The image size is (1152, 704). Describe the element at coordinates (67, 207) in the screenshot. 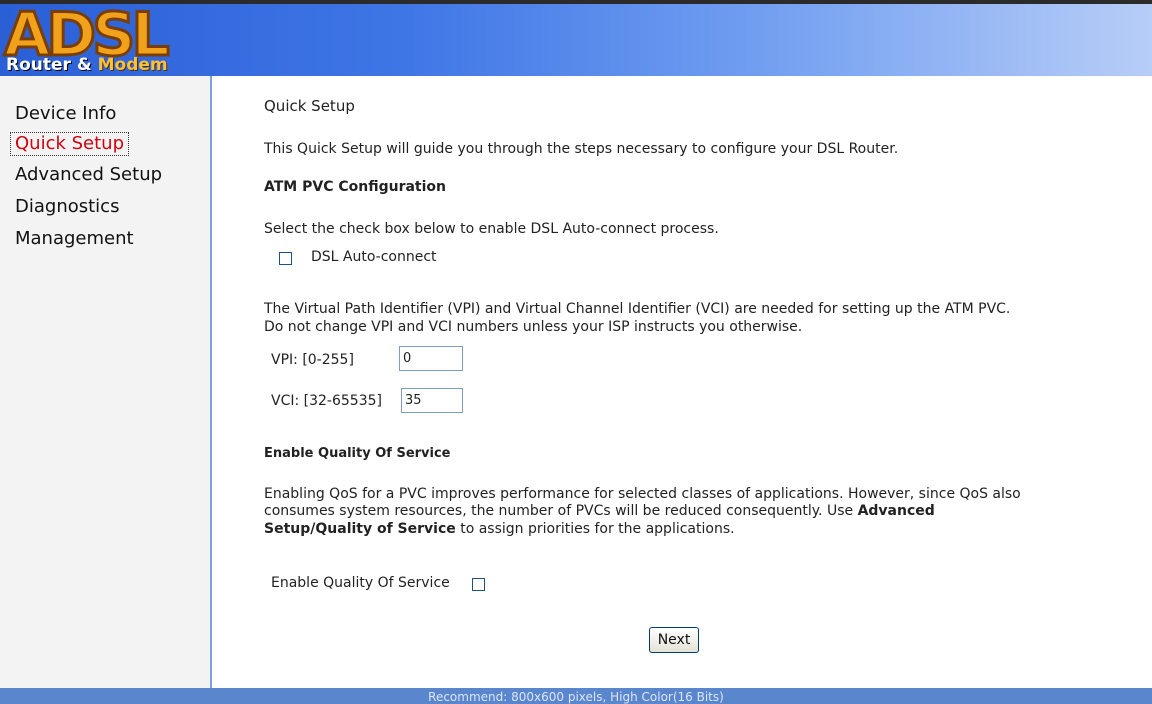

I see `sidebar-item-diagnostics: Diagnostics` at that location.